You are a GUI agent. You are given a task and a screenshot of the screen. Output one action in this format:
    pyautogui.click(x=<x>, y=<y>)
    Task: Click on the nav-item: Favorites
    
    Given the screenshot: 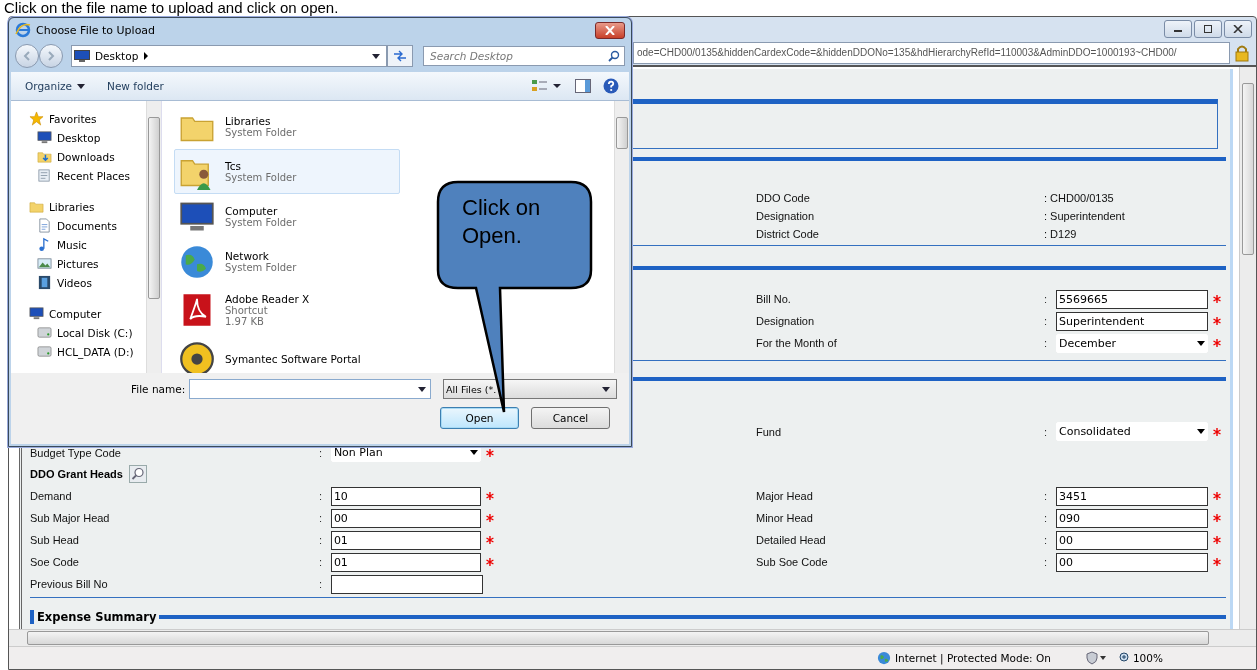 What is the action you would take?
    pyautogui.click(x=87, y=118)
    